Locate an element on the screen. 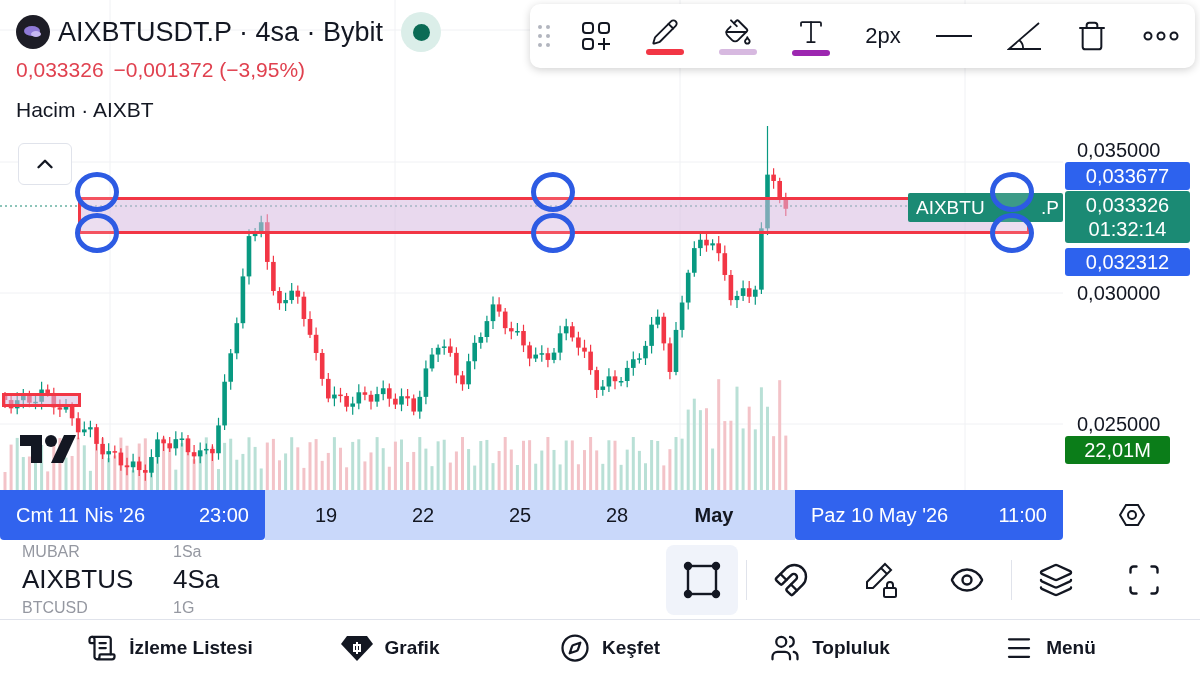  nav-item: Grafik is located at coordinates (390, 647).